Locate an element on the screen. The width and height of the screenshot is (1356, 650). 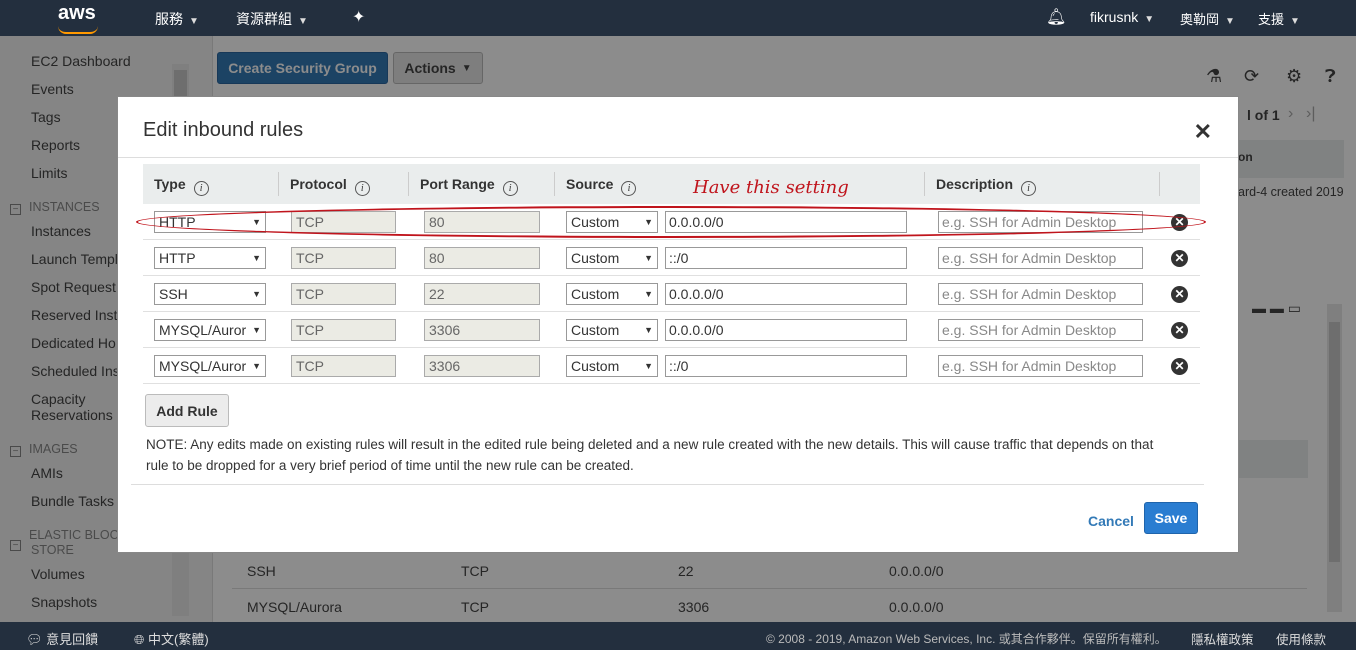
column-protocol: Protocol i is located at coordinates (330, 186).